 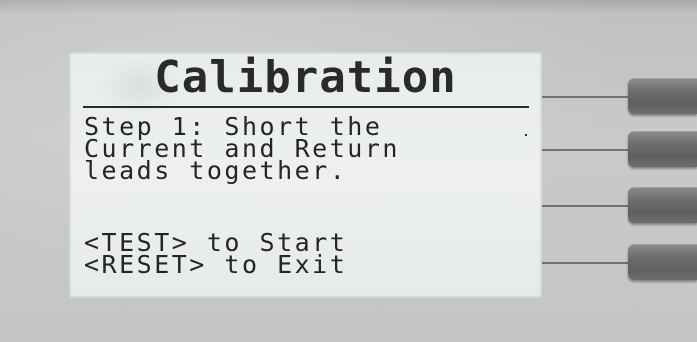 I want to click on softkey-3-leader, so click(x=587, y=206).